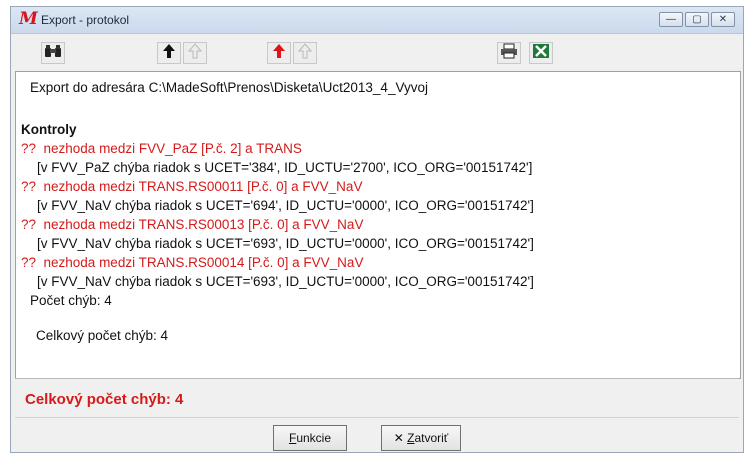  I want to click on window-title: Export - protokol, so click(85, 20).